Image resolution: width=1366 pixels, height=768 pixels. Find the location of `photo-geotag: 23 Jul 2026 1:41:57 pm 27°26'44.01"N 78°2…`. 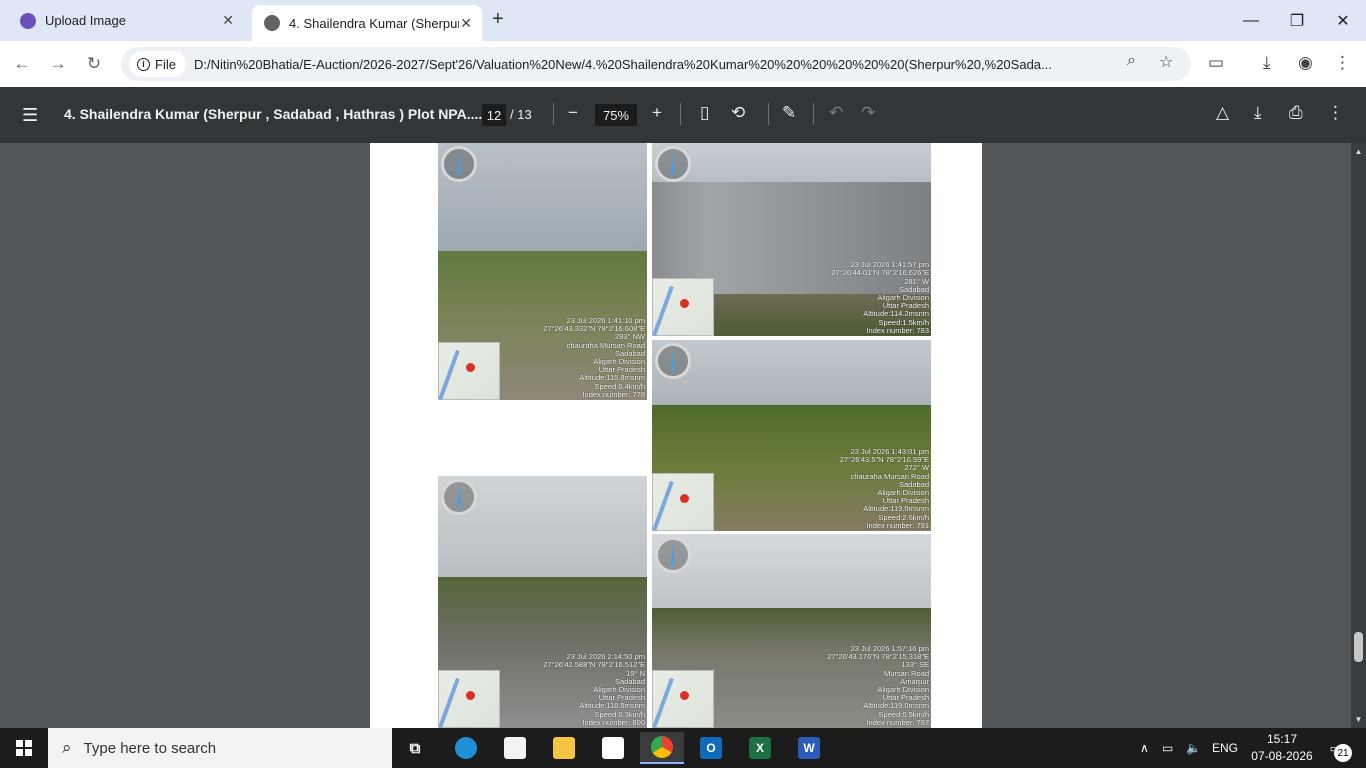

photo-geotag: 23 Jul 2026 1:41:57 pm 27°26'44.01"N 78°2… is located at coordinates (880, 297).